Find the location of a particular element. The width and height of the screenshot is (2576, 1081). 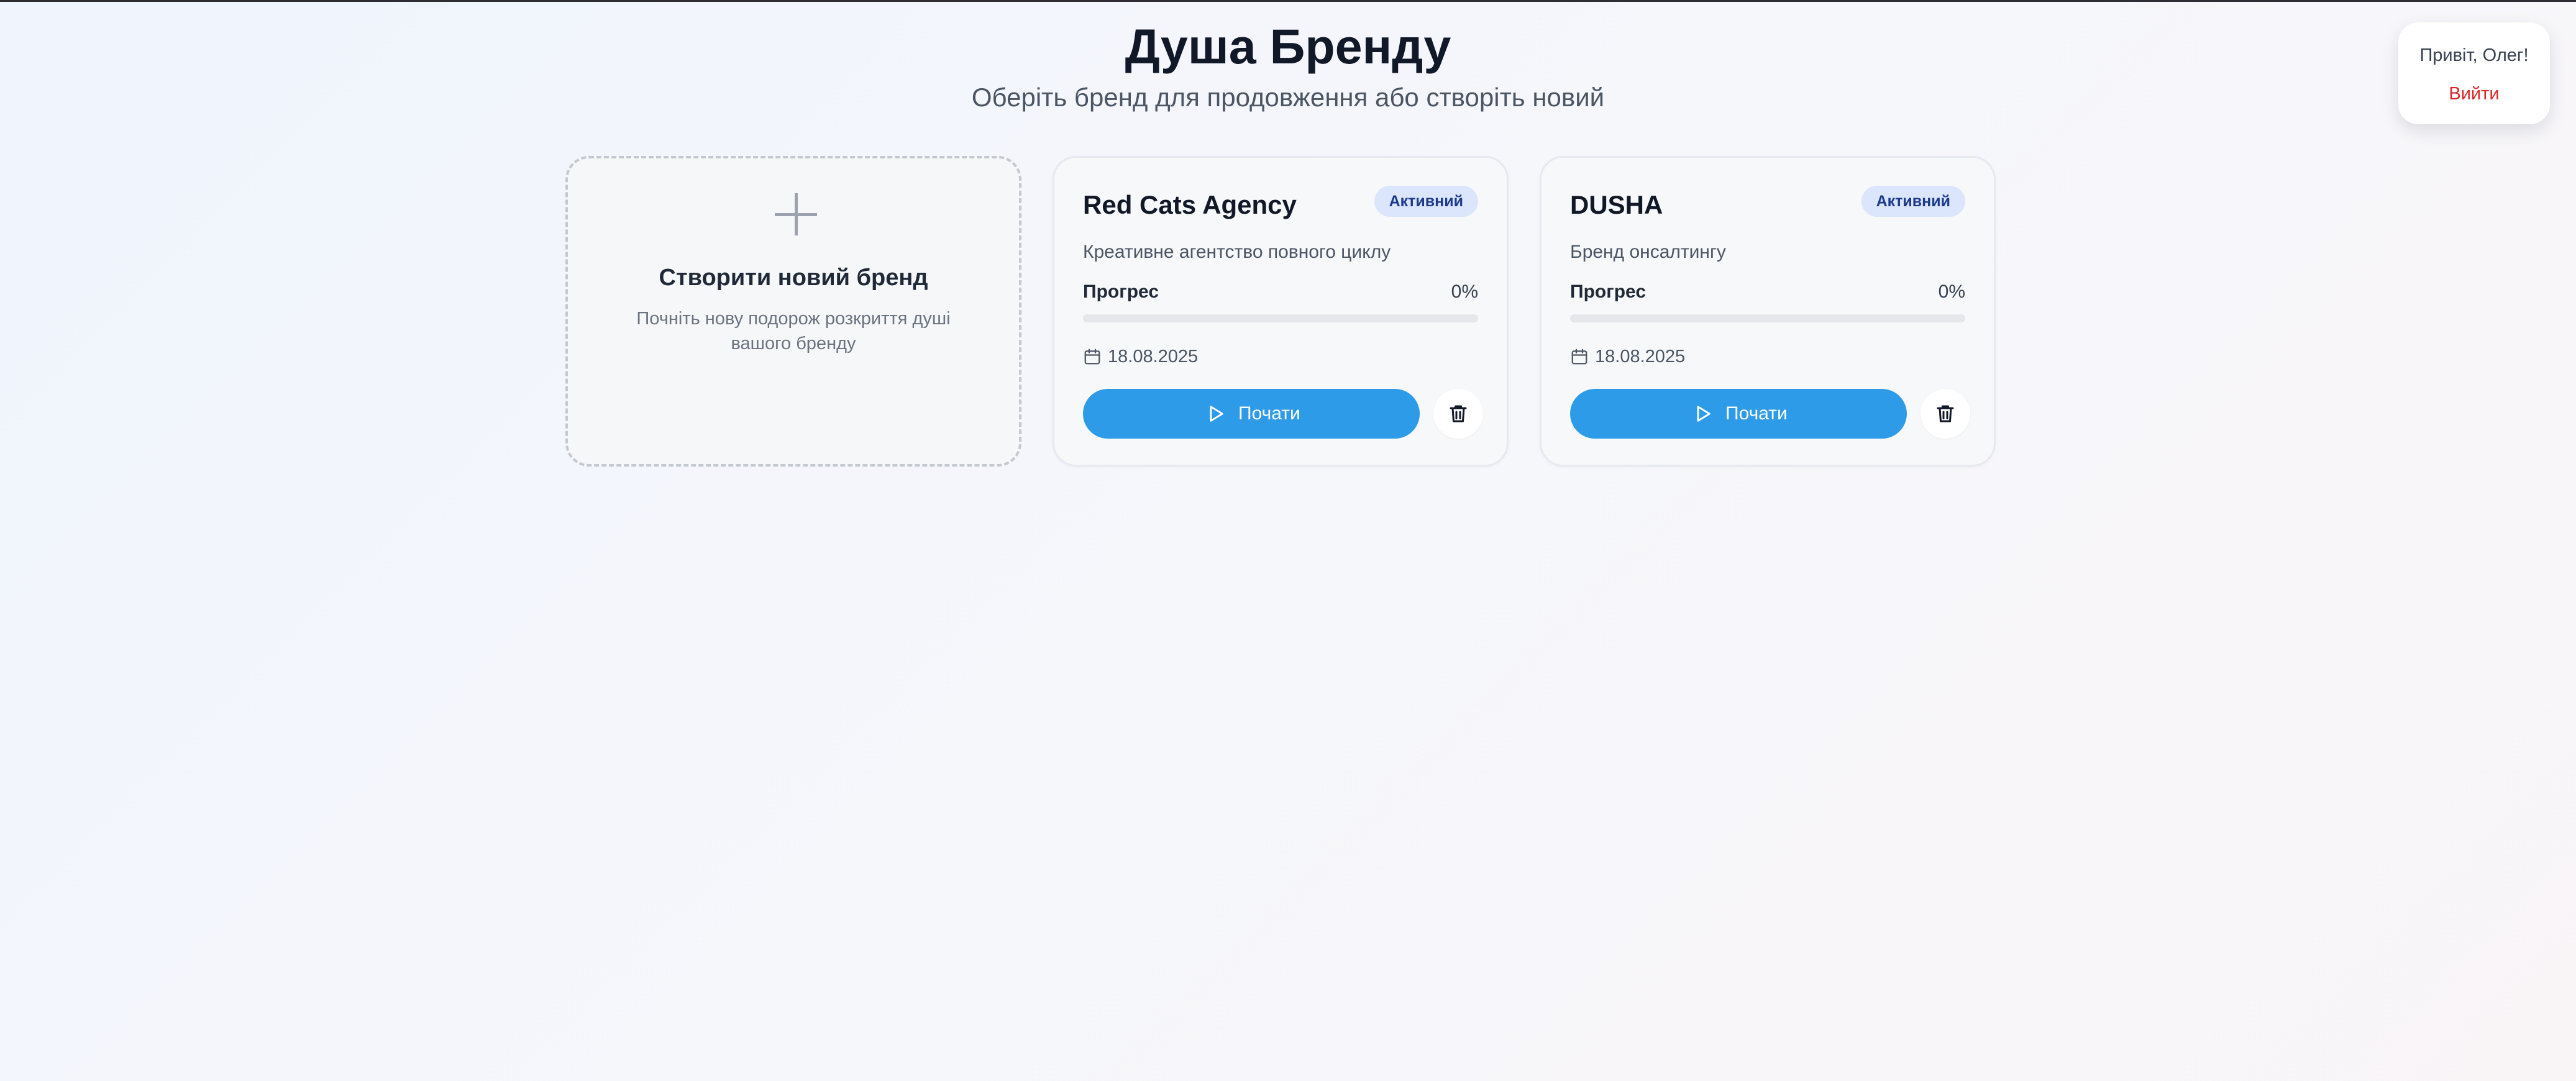

create-brand-title: Створити новий бренд is located at coordinates (793, 278).